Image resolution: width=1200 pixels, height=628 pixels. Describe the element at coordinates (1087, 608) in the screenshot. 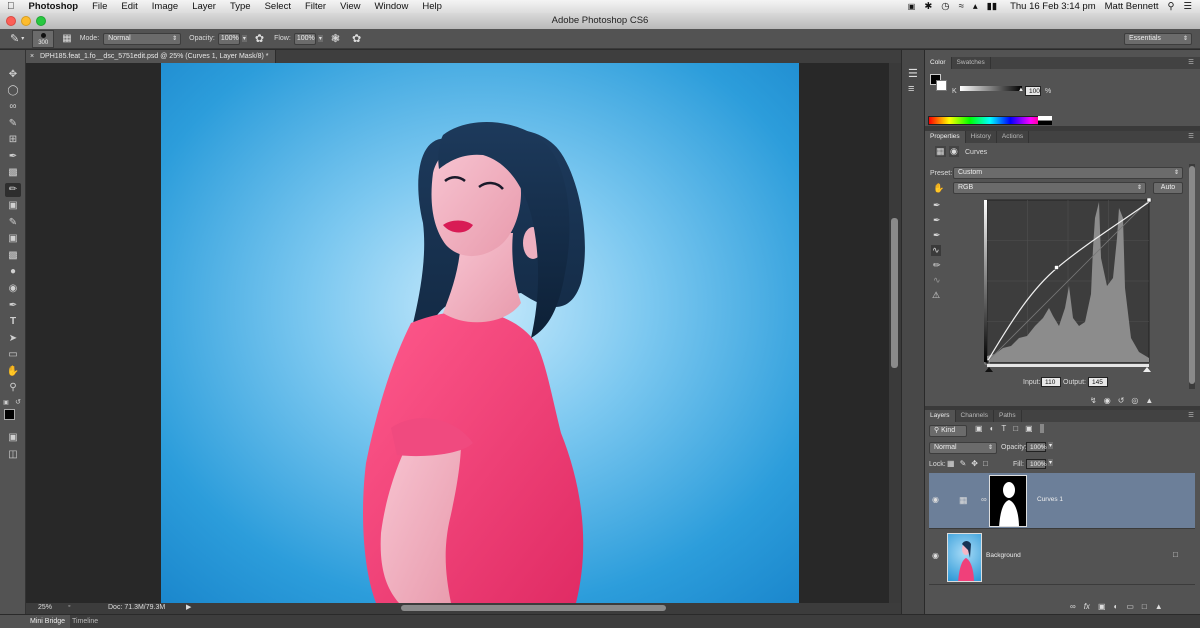

I see `layer-style-icon: fx` at that location.